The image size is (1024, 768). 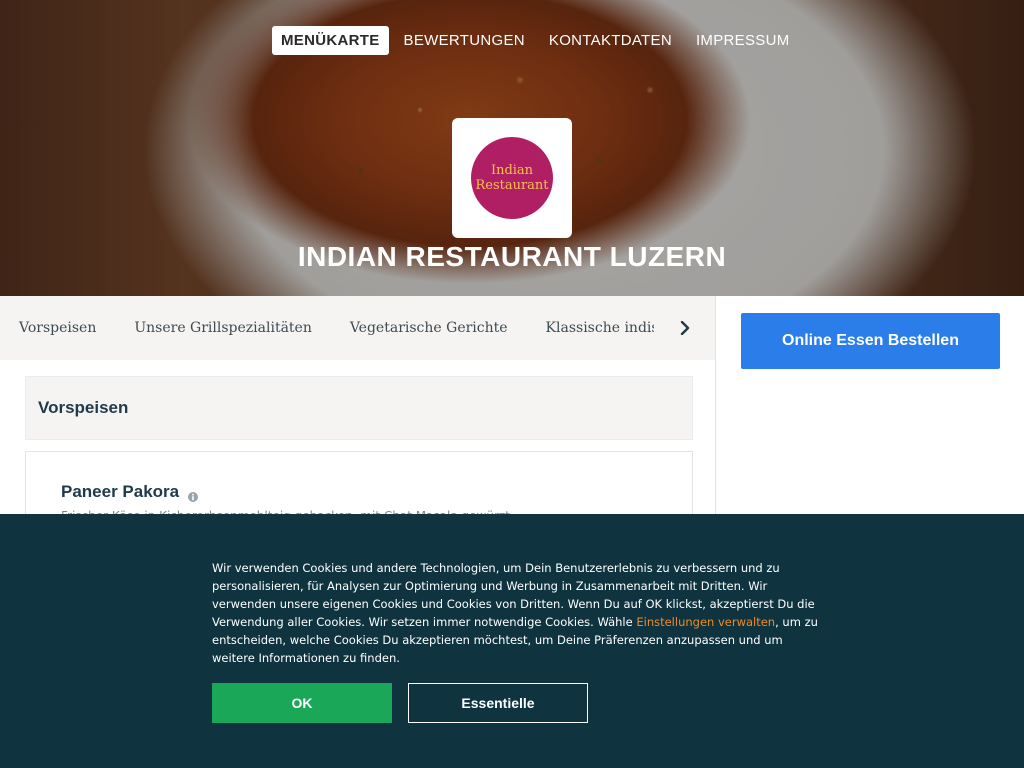 What do you see at coordinates (512, 185) in the screenshot?
I see `logo-text-line2: Restaurant` at bounding box center [512, 185].